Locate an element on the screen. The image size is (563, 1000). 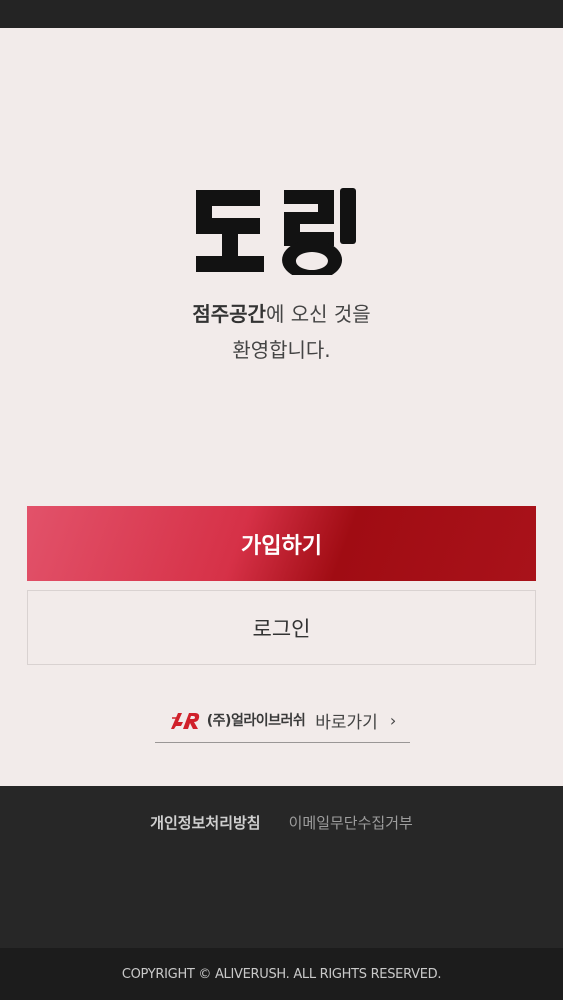
footer-links: 개인정보처리방침 이메일무단수집거부 is located at coordinates (281, 822).